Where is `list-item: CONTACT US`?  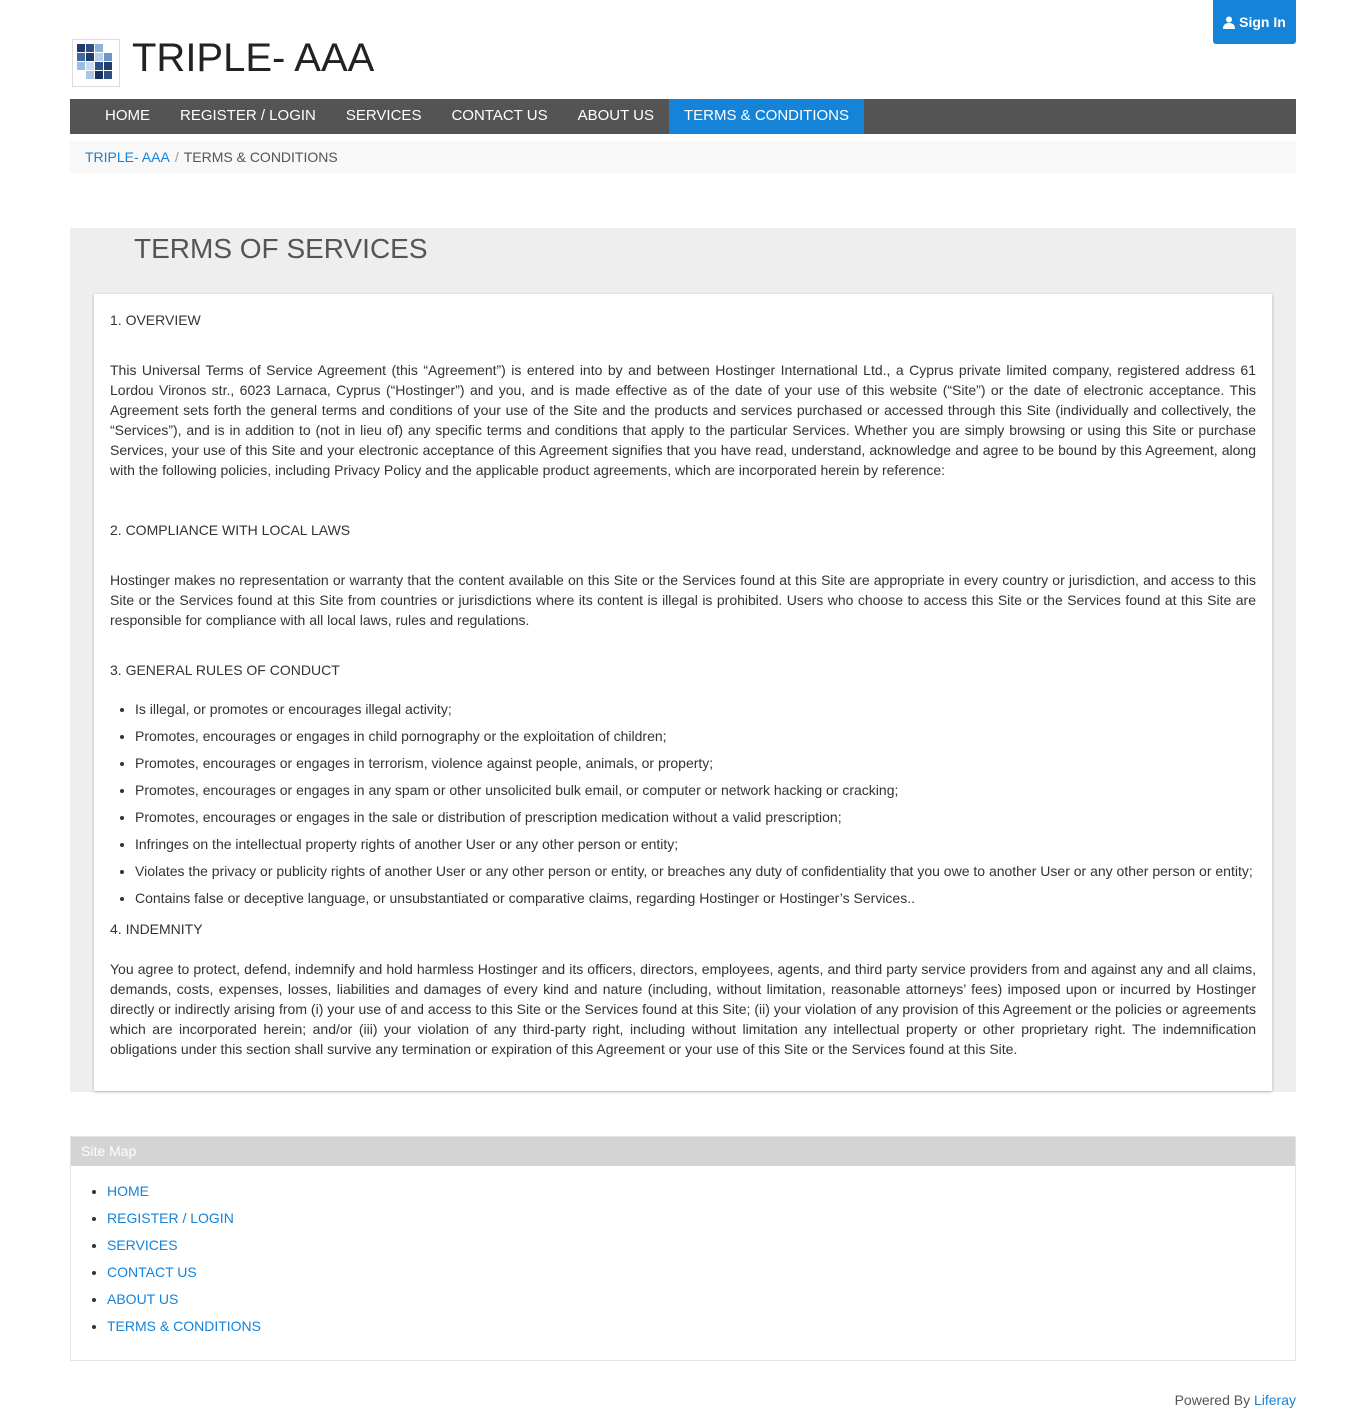 list-item: CONTACT US is located at coordinates (701, 1272).